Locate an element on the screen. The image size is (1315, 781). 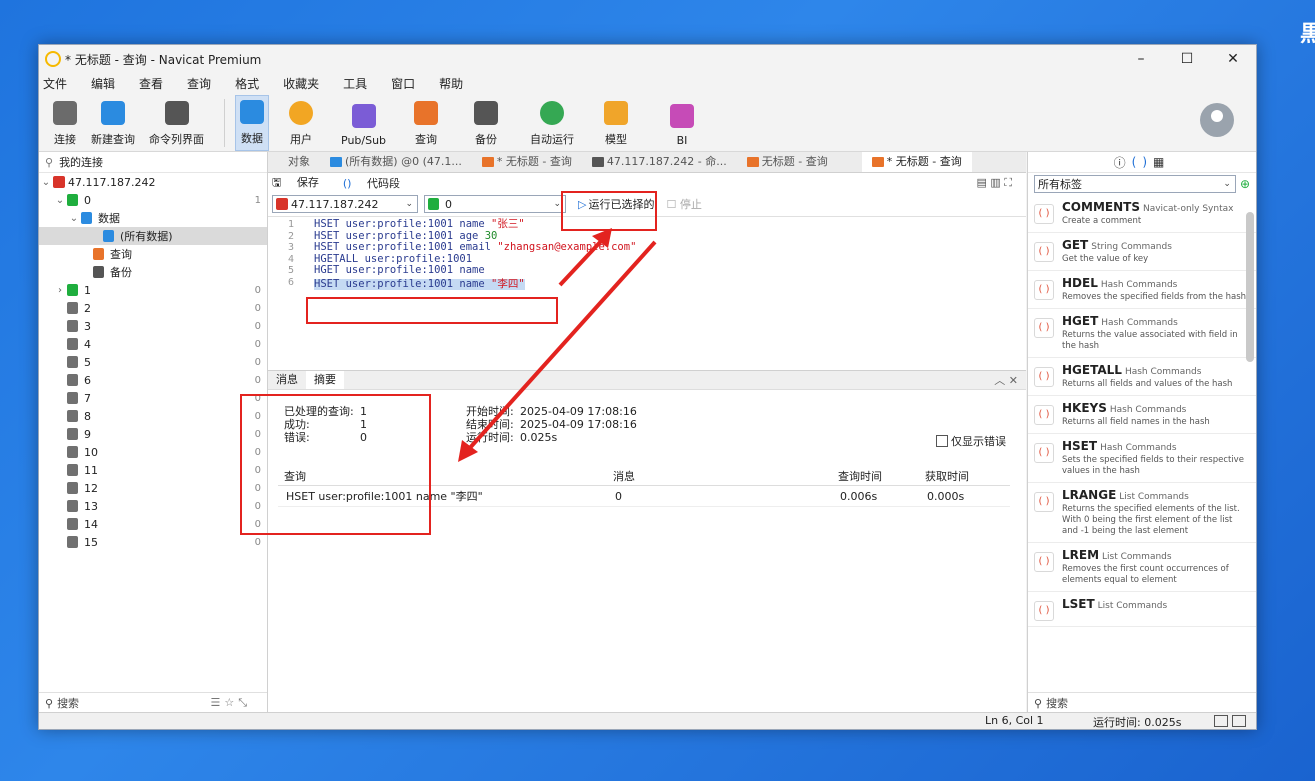
db-node-7: 70 is located at coordinates (153, 398).